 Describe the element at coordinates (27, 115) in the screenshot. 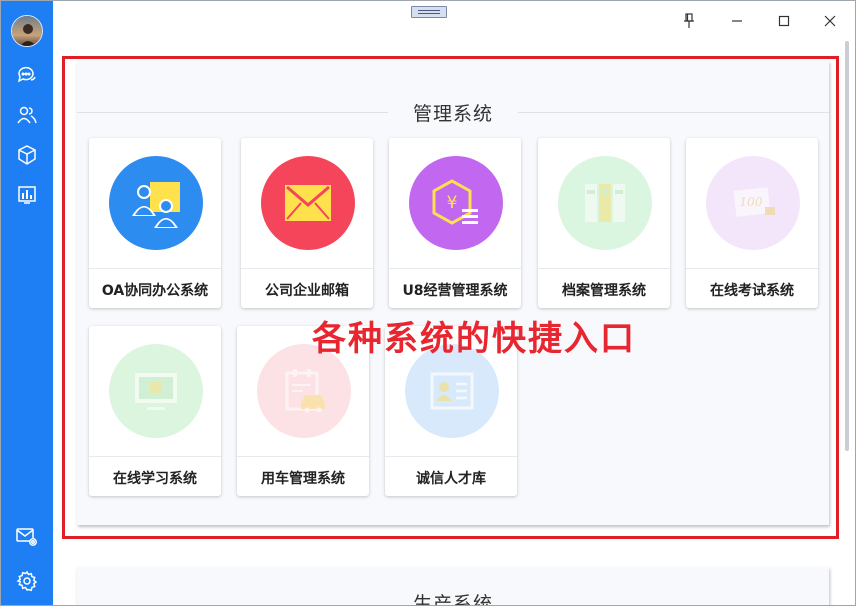

I see `people-icon` at that location.